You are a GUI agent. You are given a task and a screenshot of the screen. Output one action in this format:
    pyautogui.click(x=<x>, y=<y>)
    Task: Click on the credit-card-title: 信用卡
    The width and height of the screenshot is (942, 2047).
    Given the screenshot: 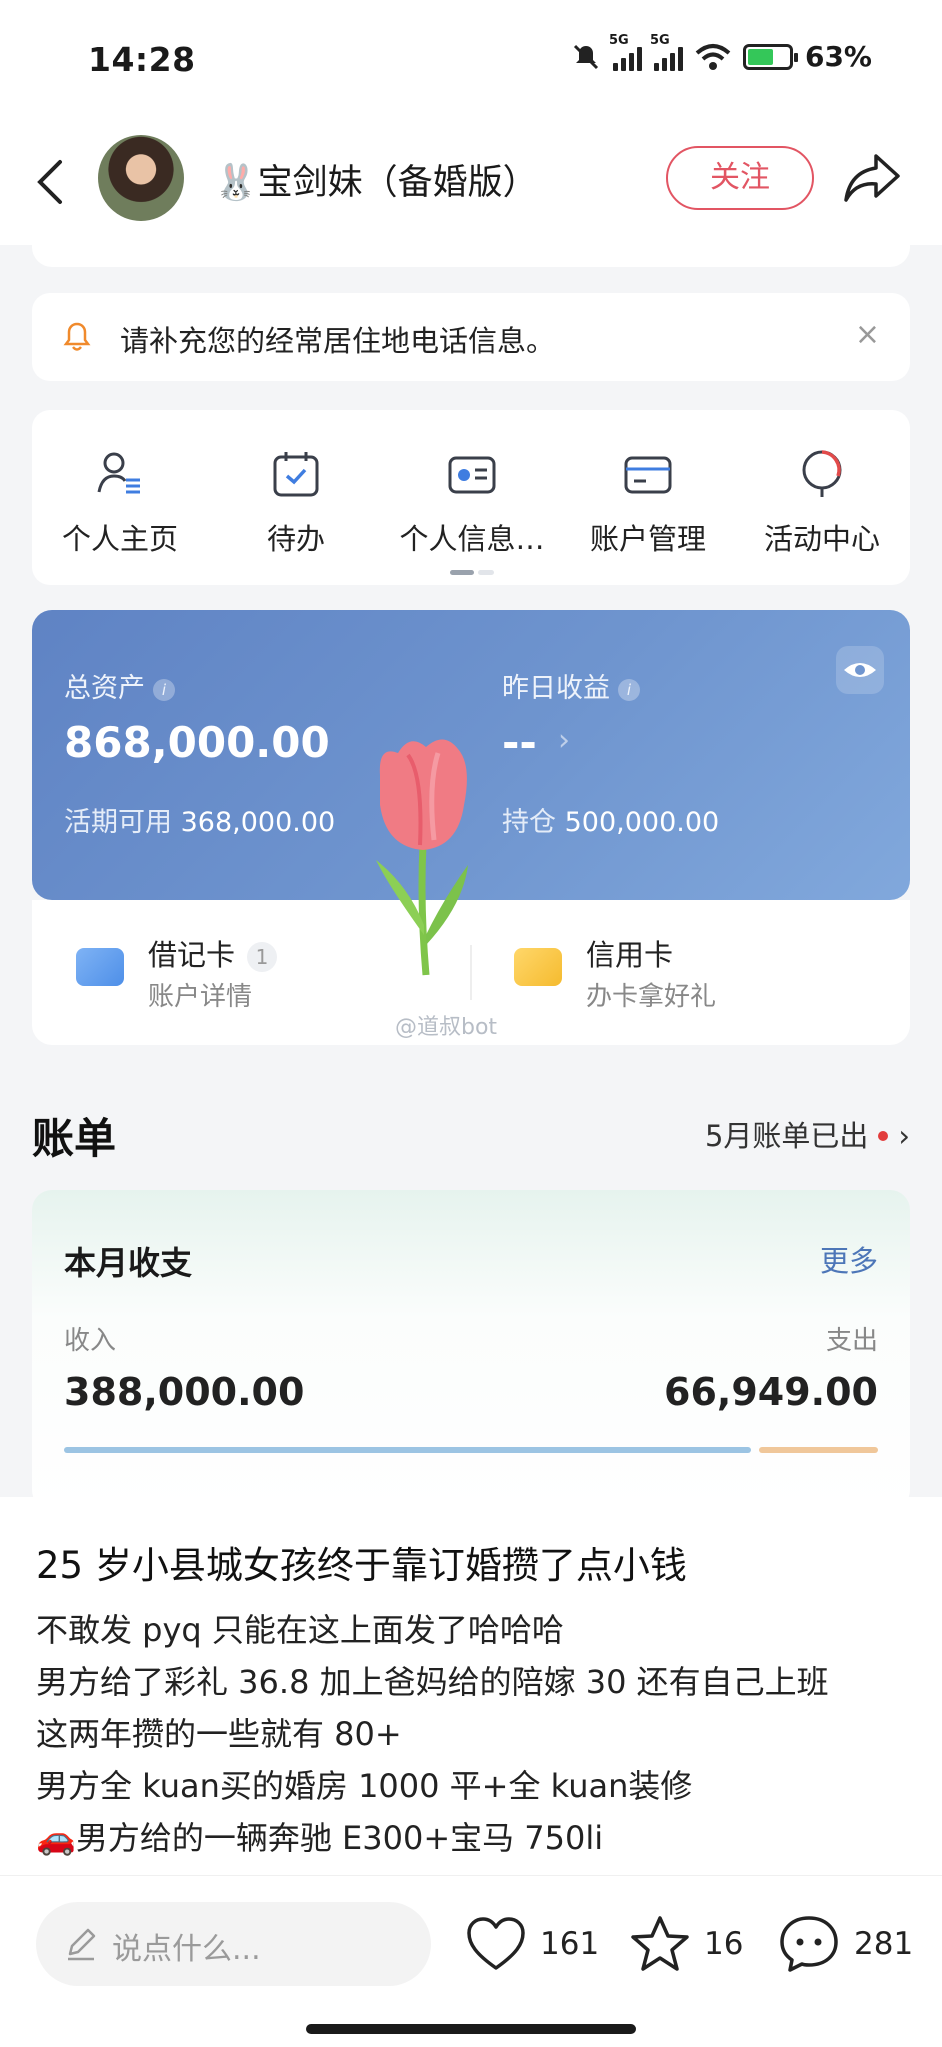 What is the action you would take?
    pyautogui.click(x=629, y=953)
    